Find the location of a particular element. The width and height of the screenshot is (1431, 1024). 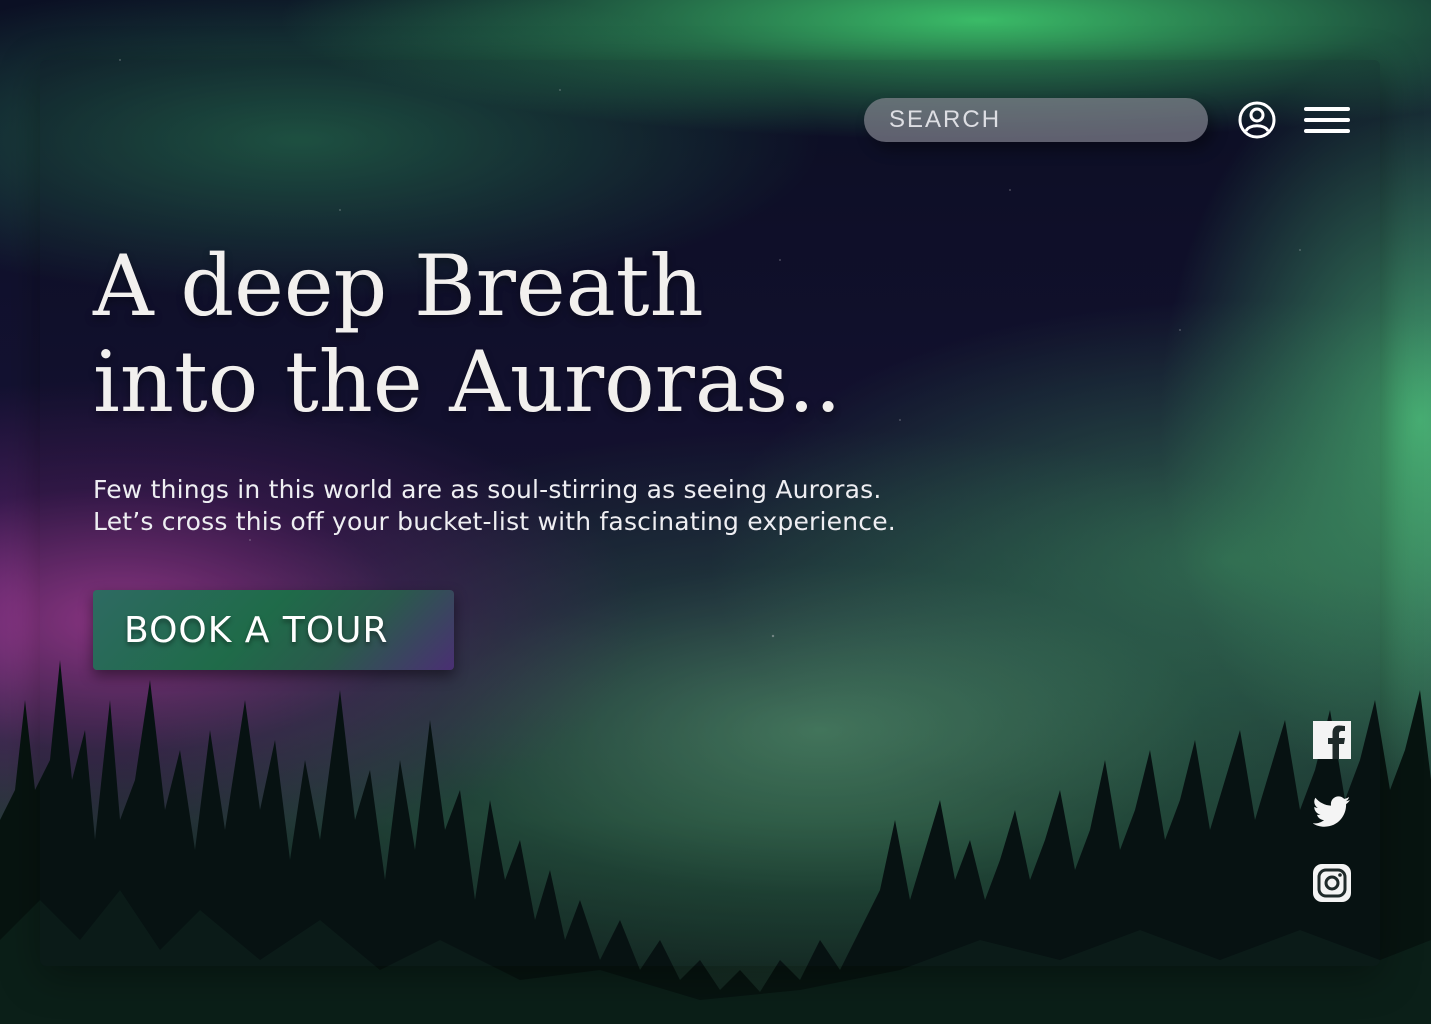

search-placeholder: SEARCH is located at coordinates (945, 119).